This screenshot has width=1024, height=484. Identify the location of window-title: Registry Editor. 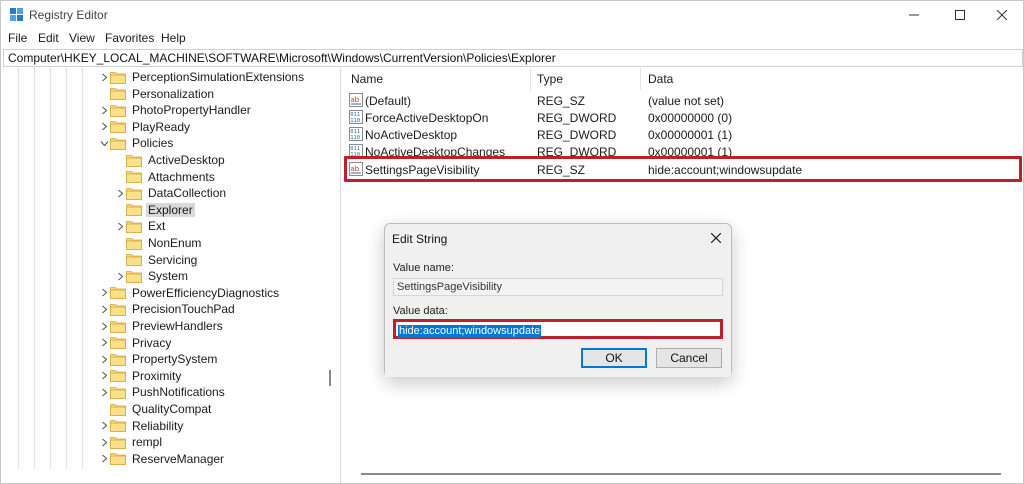
(68, 15).